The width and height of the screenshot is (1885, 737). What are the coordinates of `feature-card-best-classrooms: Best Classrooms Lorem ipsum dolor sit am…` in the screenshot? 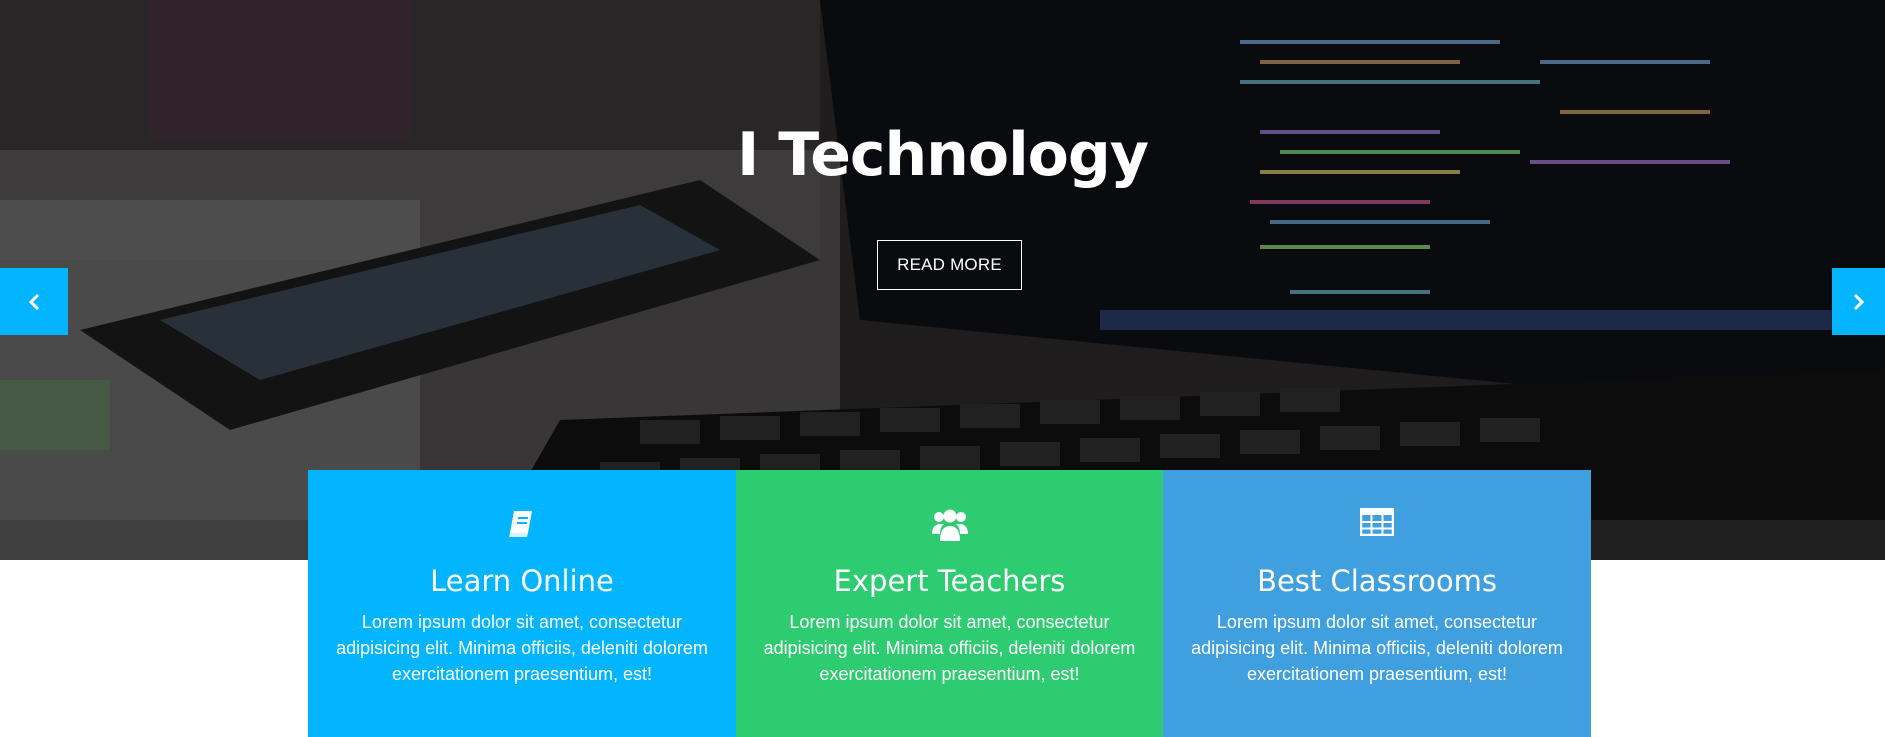 It's located at (1377, 603).